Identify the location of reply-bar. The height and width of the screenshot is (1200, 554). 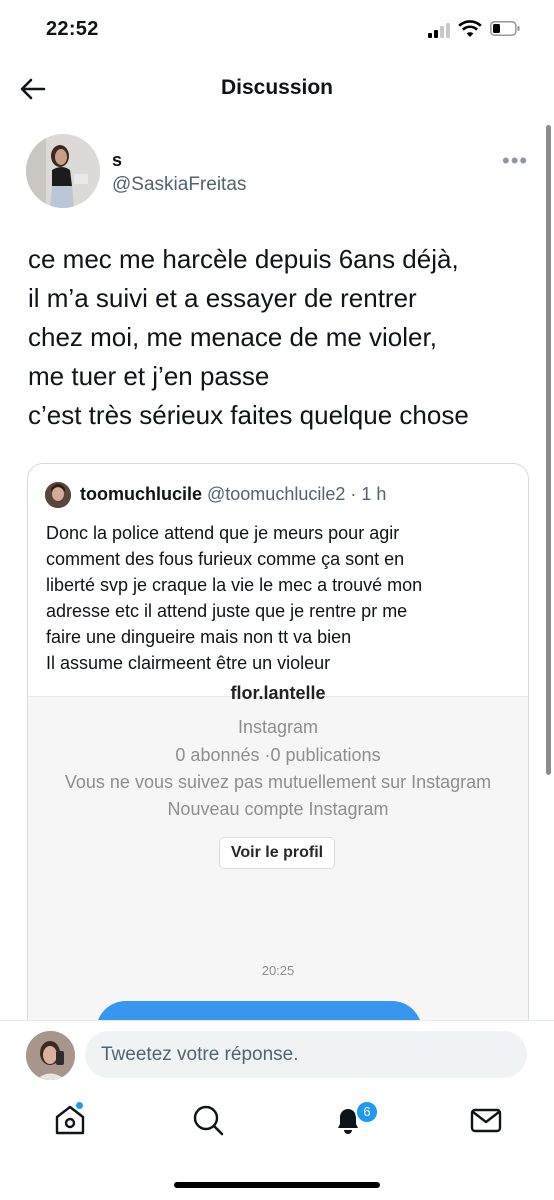
(277, 1056).